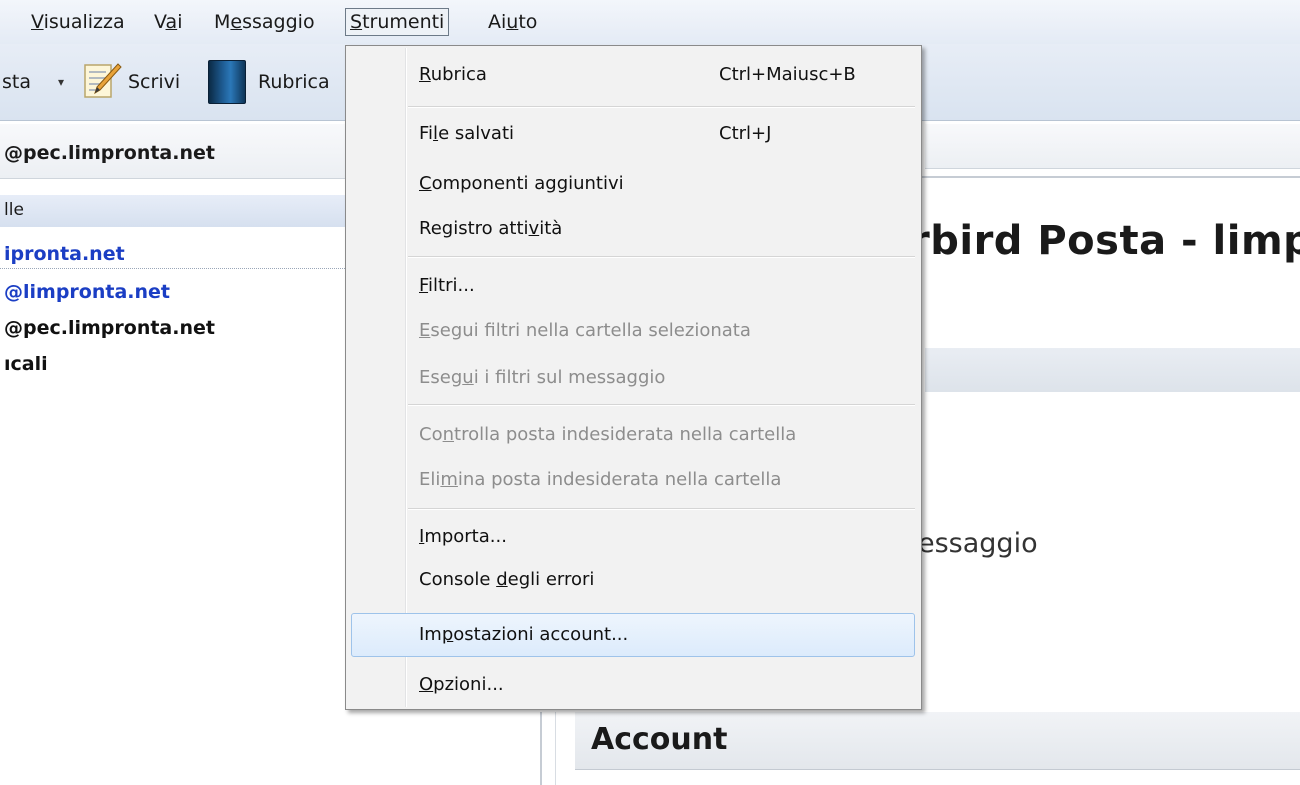  What do you see at coordinates (453, 75) in the screenshot?
I see `menu-item-rubrica: Rubrica` at bounding box center [453, 75].